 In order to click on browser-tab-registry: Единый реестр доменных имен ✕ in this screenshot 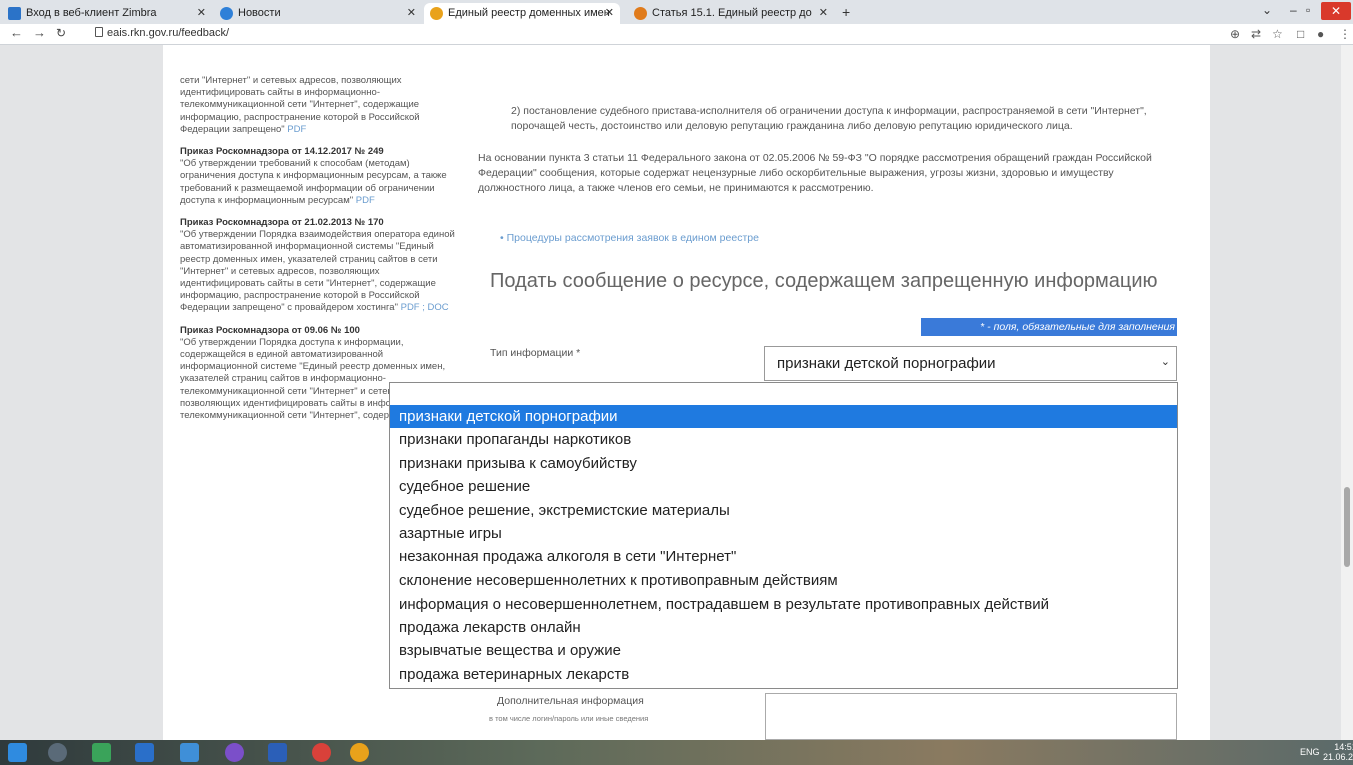, I will do `click(522, 13)`.